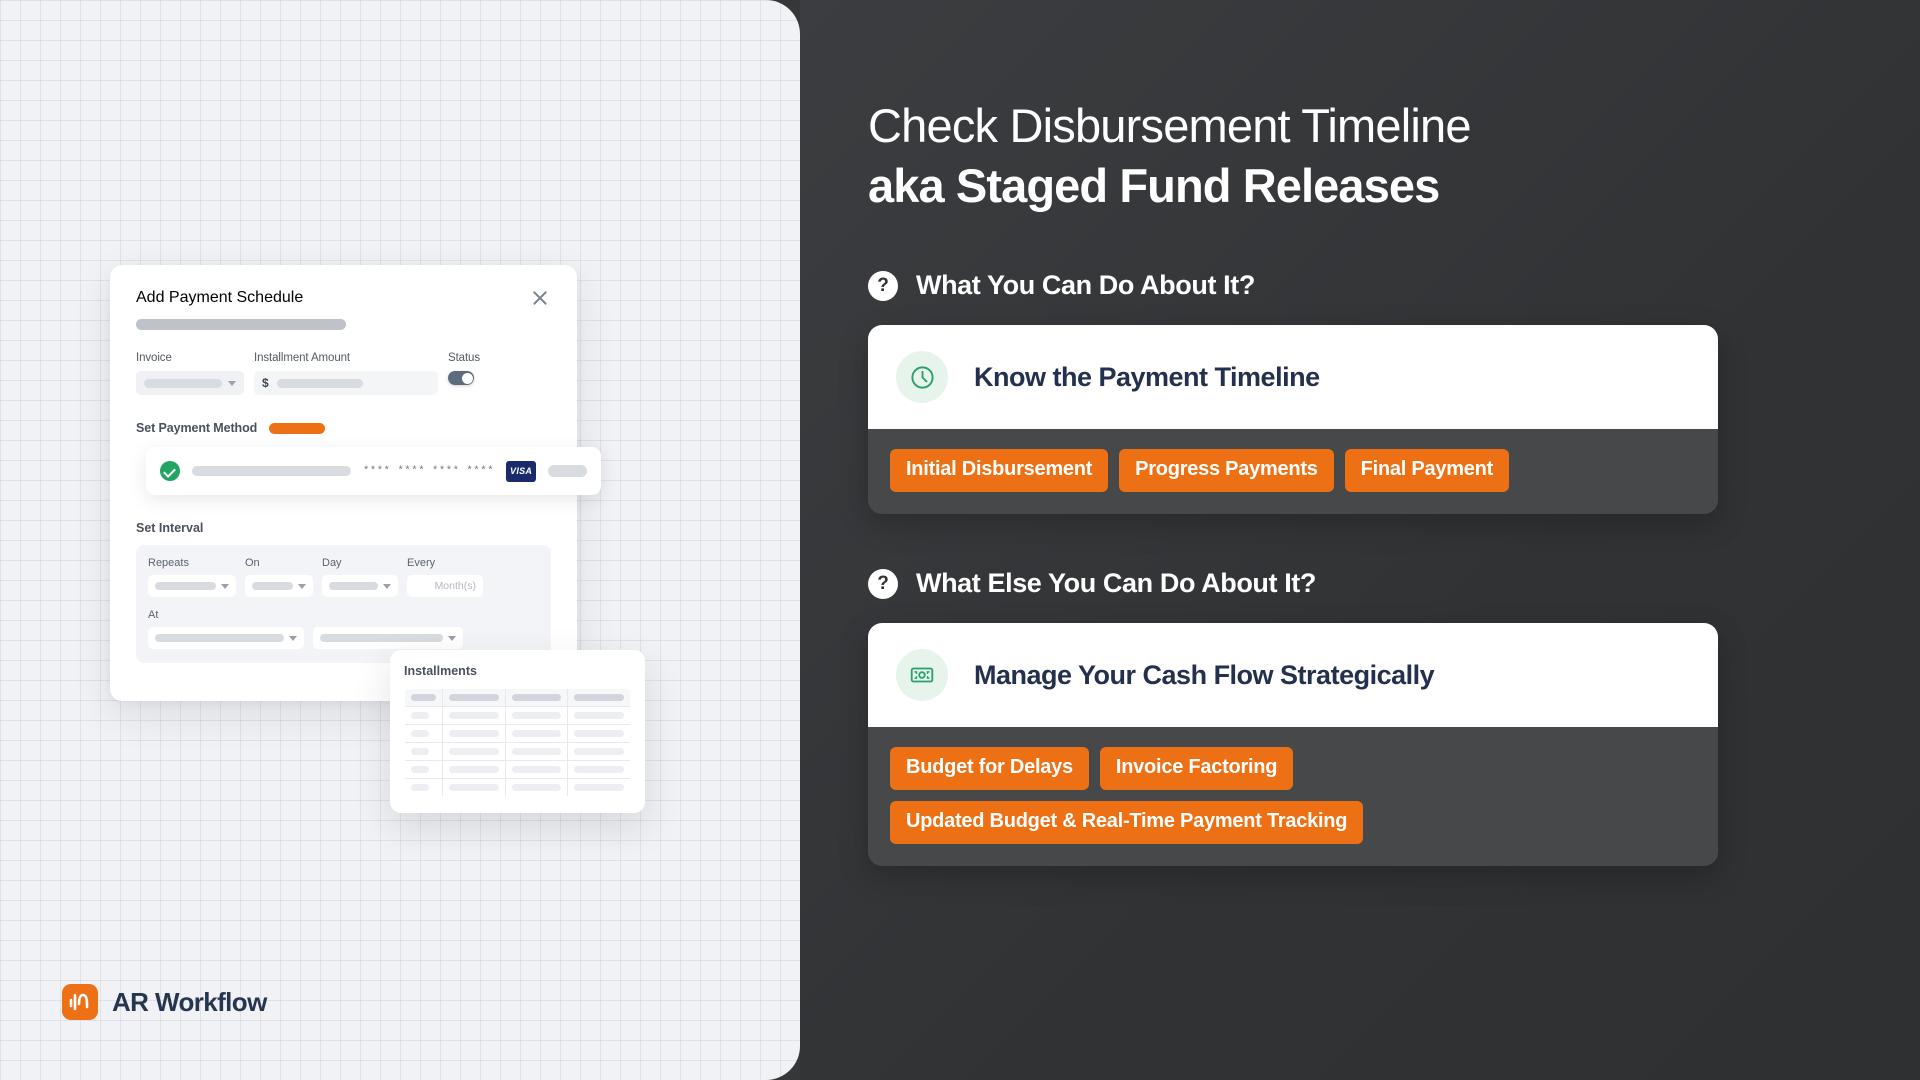 The image size is (1920, 1080). Describe the element at coordinates (922, 675) in the screenshot. I see `banknote-icon` at that location.